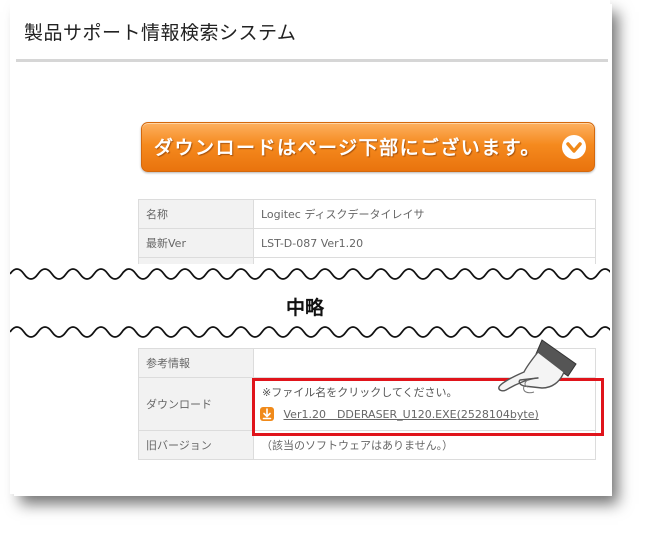  What do you see at coordinates (424, 214) in the screenshot?
I see `row-value-name: Logitec ディスクデータイレイサ` at bounding box center [424, 214].